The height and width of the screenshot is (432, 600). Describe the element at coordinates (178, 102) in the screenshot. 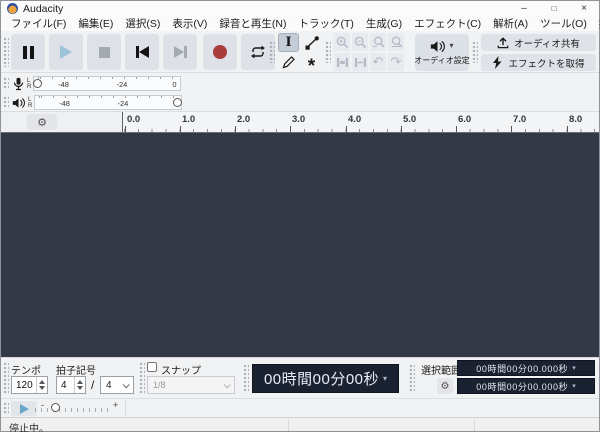

I see `playback-volume-slider` at that location.